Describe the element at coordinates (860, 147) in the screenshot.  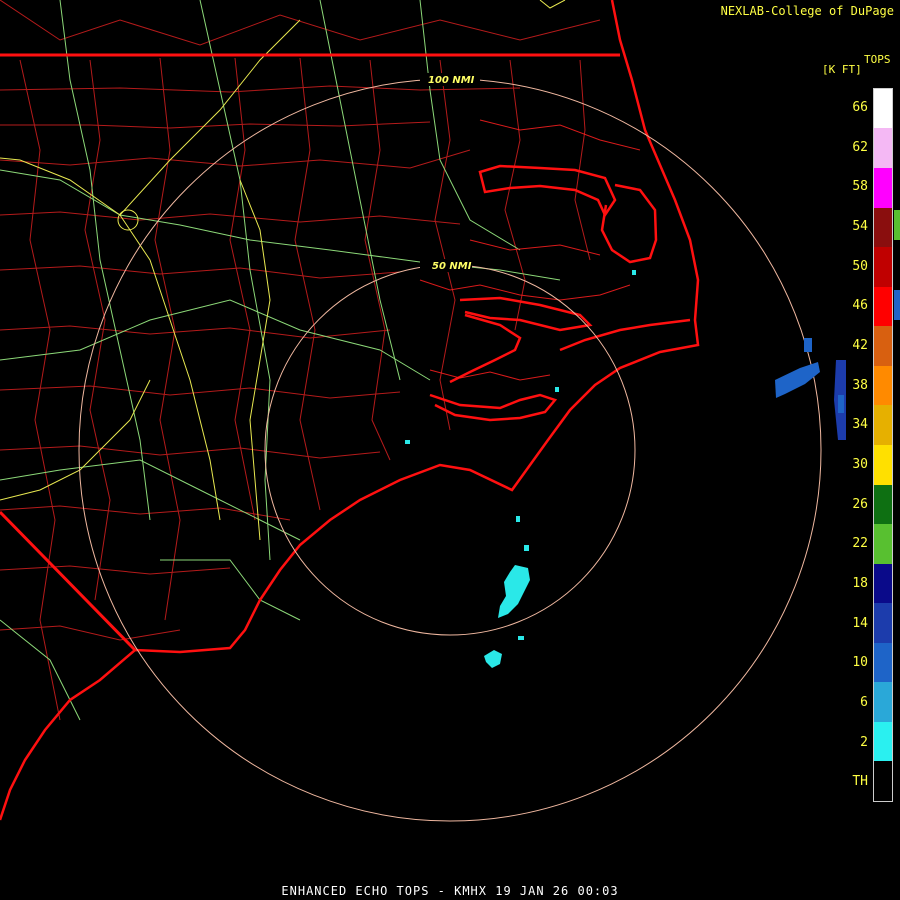
I see `scale-tick-label: 62` at that location.